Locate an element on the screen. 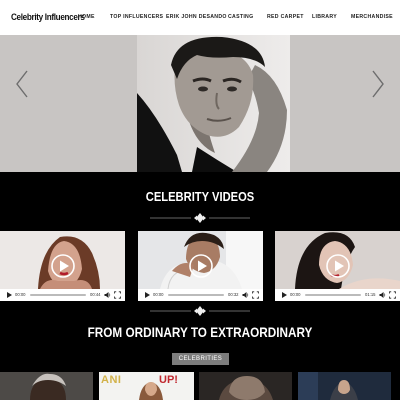 The height and width of the screenshot is (400, 400). nav-item-casting: CASTING is located at coordinates (240, 17).